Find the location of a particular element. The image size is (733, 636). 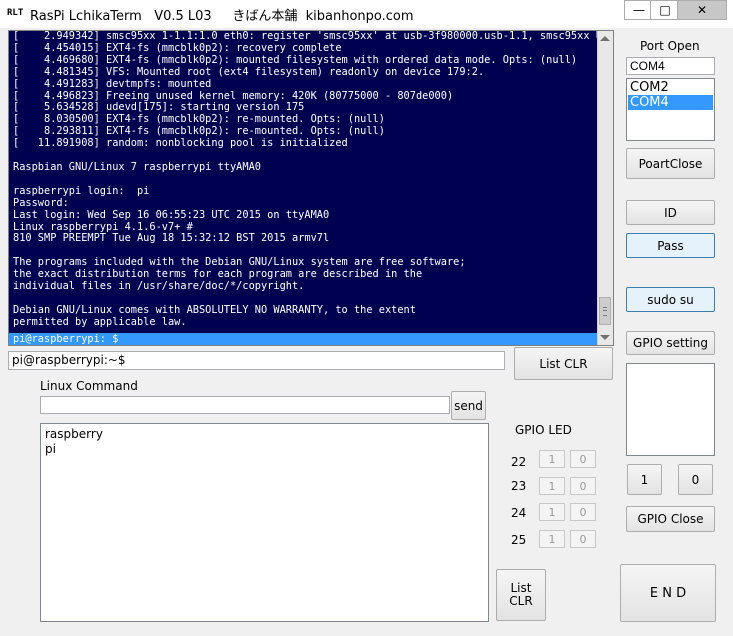

close-icon: ✕ is located at coordinates (702, 10).